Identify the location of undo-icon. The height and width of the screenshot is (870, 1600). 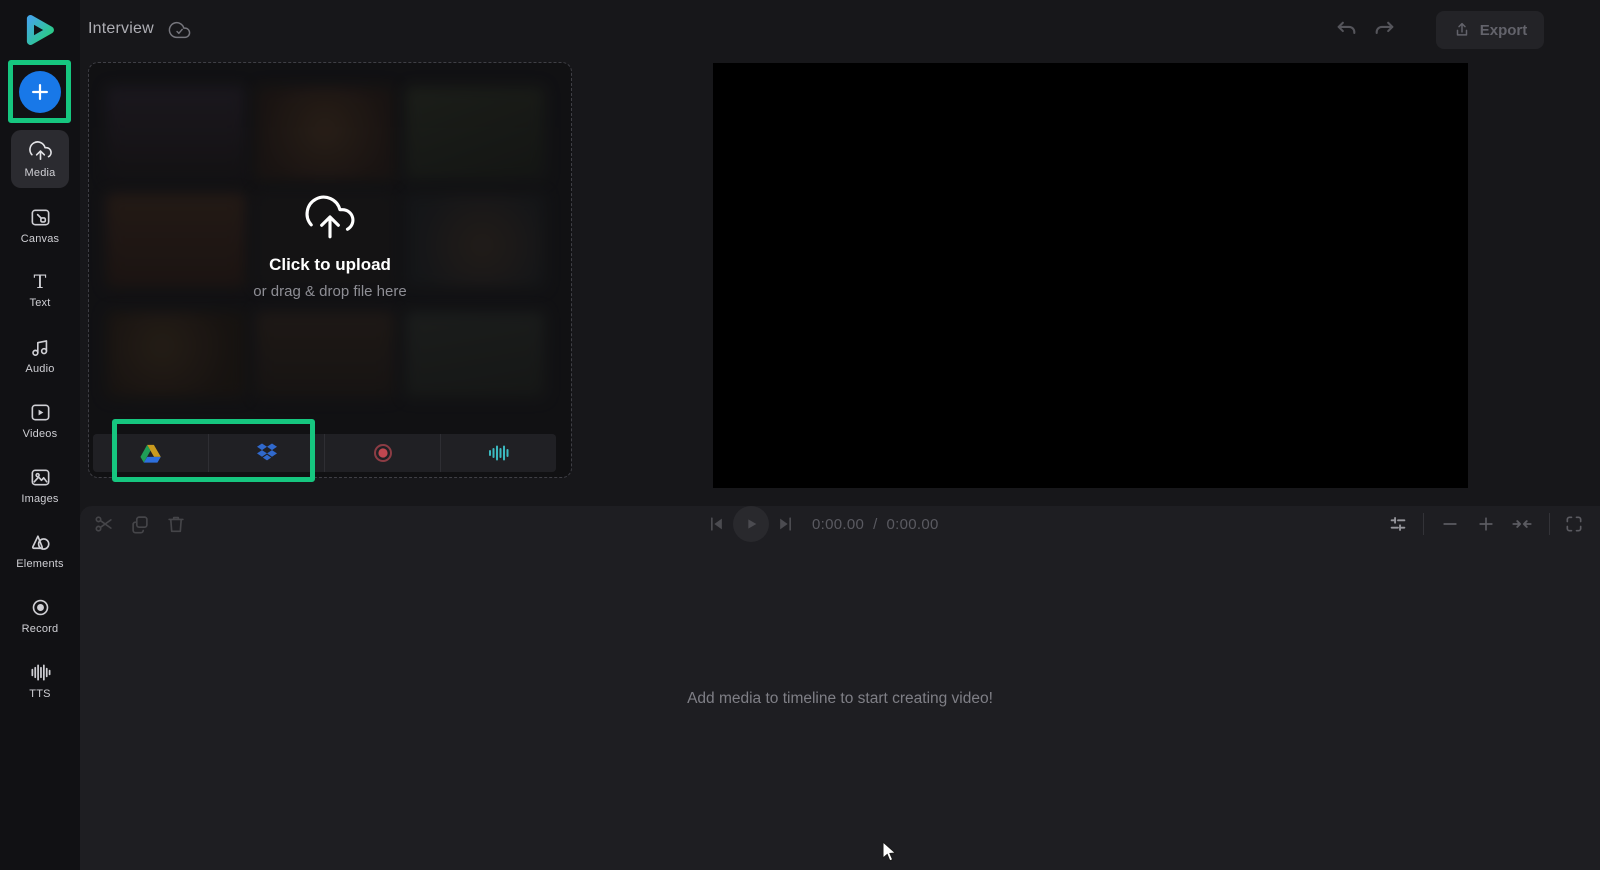
(1346, 27).